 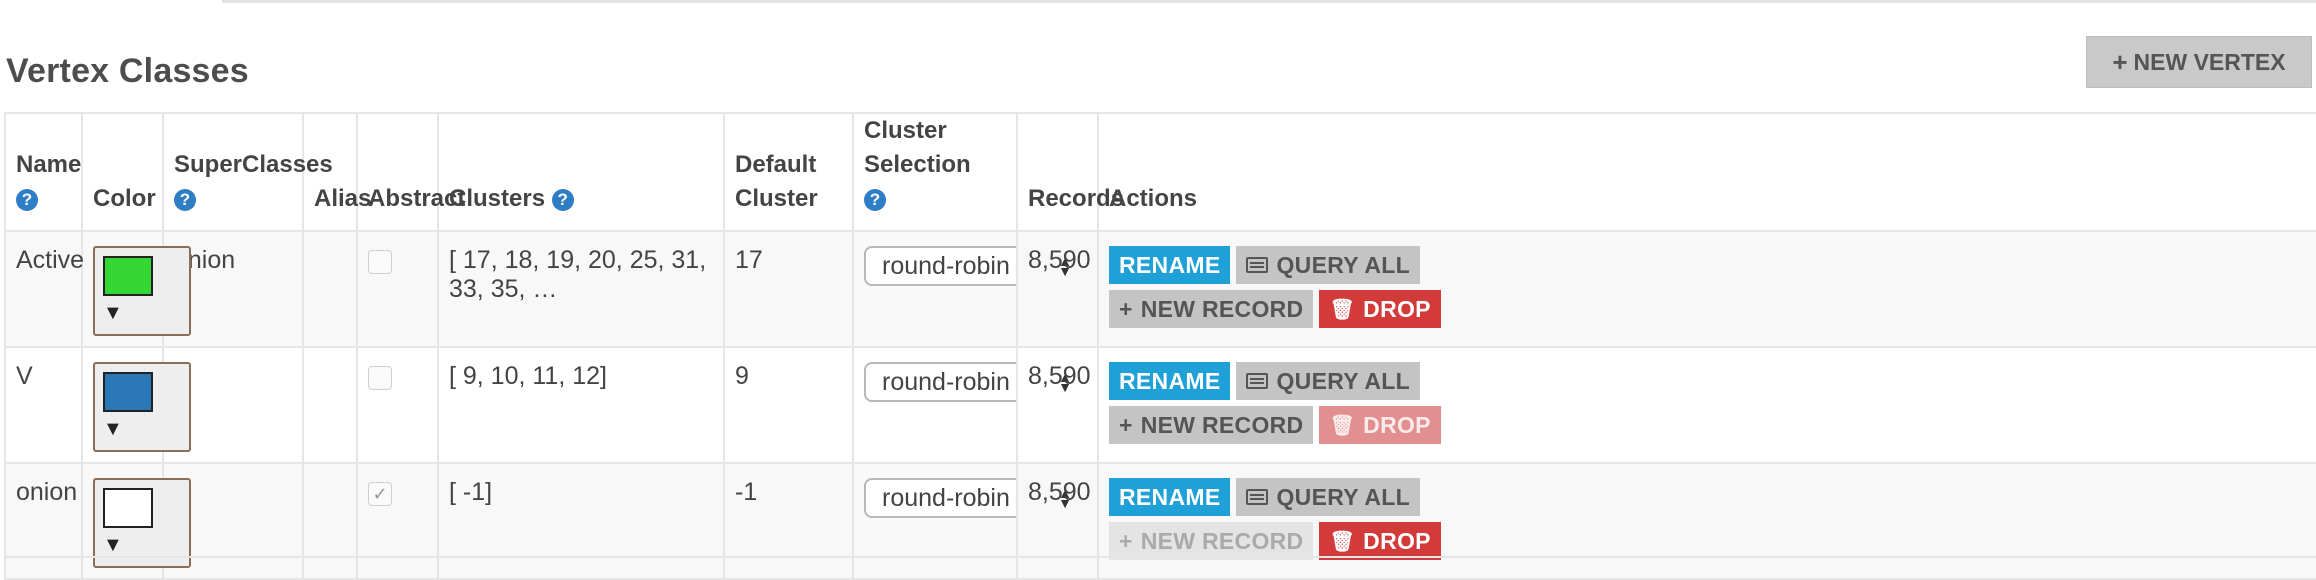 I want to click on cell-default-cluster: 9, so click(x=788, y=405).